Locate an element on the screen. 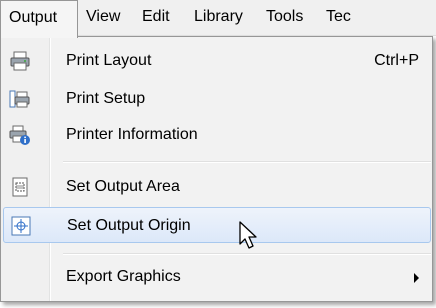 The image size is (436, 308). menu-tools-label: Tools is located at coordinates (285, 16).